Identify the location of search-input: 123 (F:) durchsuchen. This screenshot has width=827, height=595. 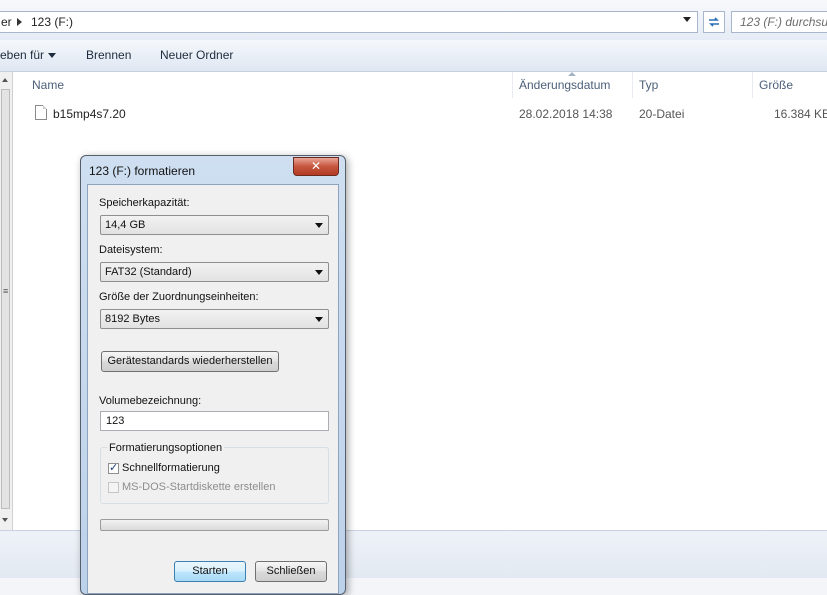
(779, 22).